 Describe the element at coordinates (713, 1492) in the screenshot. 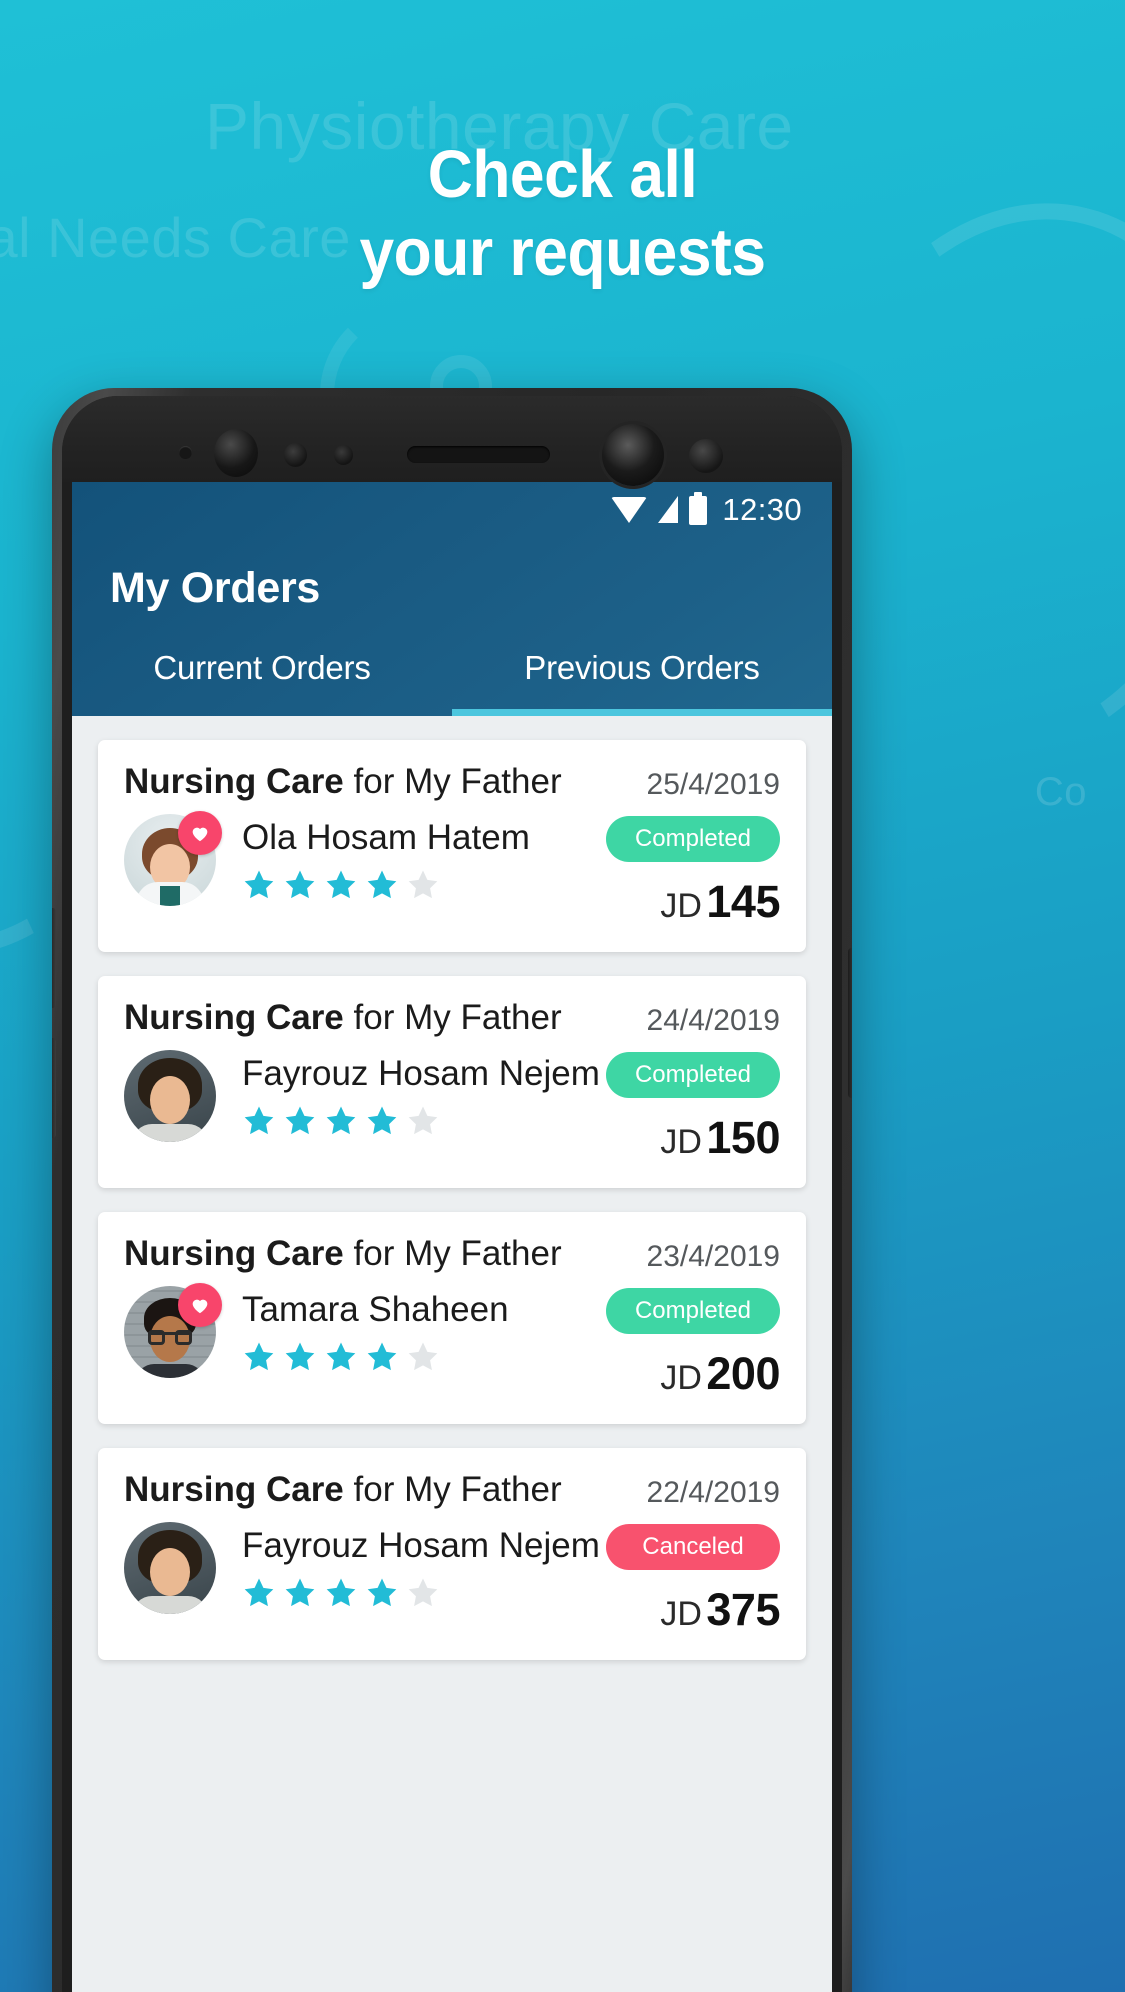

I see `order-date: 22/4/2019` at that location.